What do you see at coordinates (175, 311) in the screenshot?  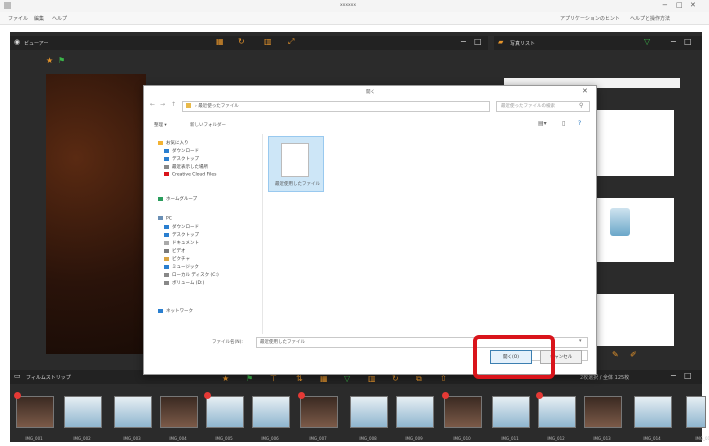 I see `tree-item: ネットワーク` at bounding box center [175, 311].